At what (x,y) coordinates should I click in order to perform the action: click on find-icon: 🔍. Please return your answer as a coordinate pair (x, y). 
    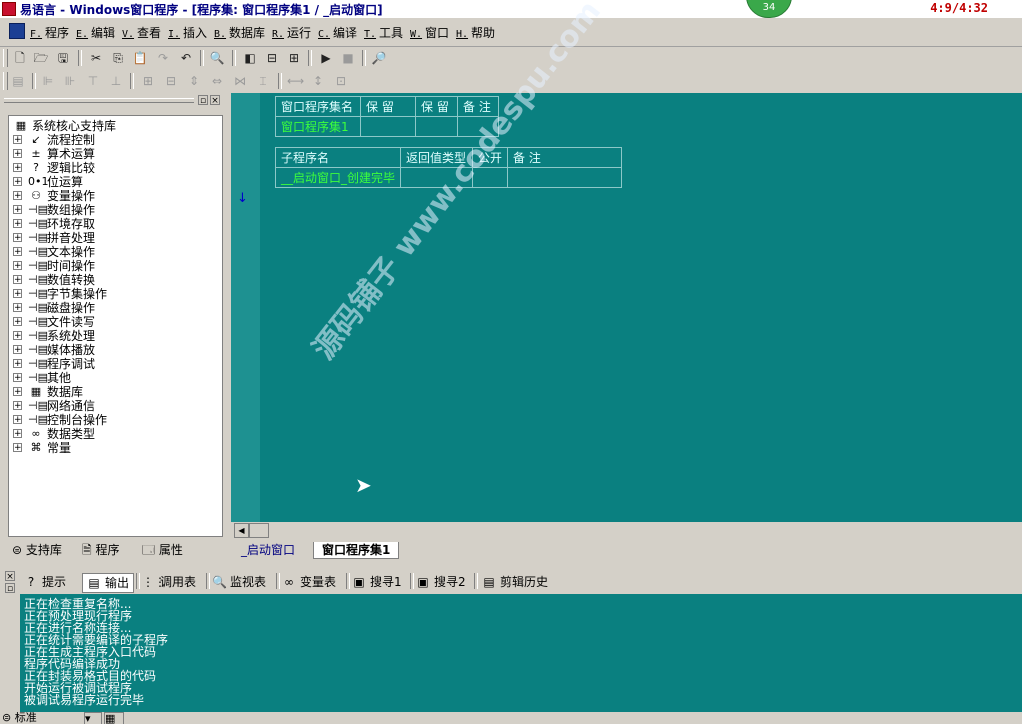
    Looking at the image, I should click on (217, 58).